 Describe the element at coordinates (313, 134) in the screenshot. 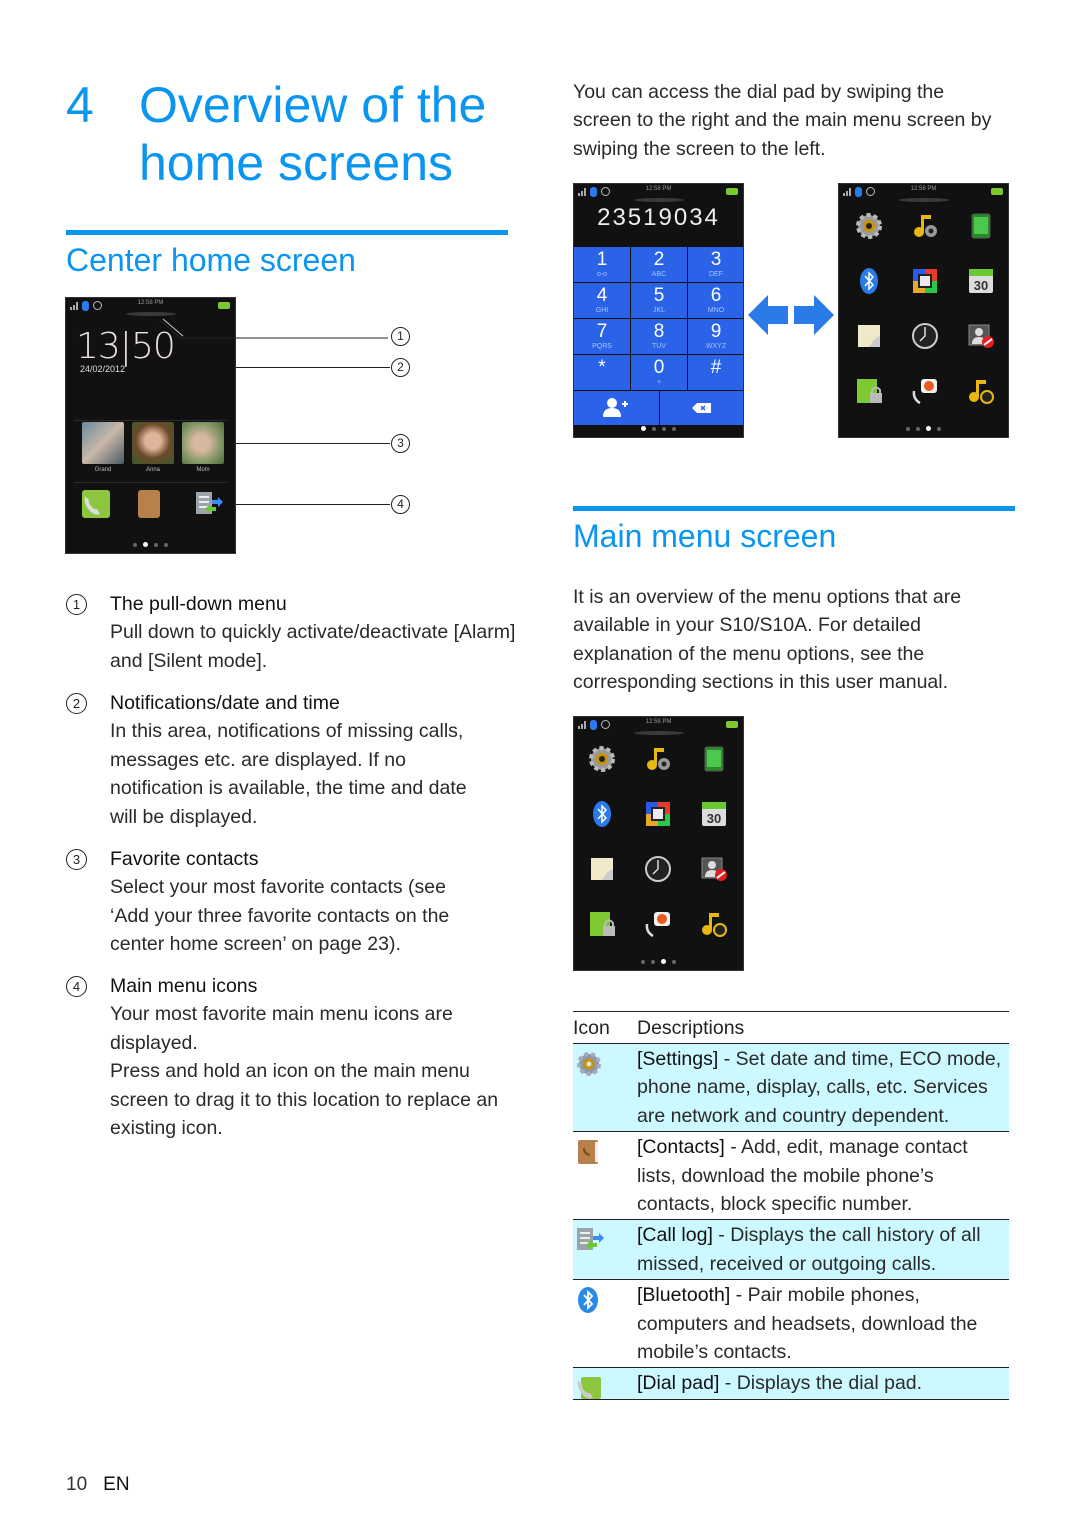

I see `chapter-title: Overview of the home screens` at that location.